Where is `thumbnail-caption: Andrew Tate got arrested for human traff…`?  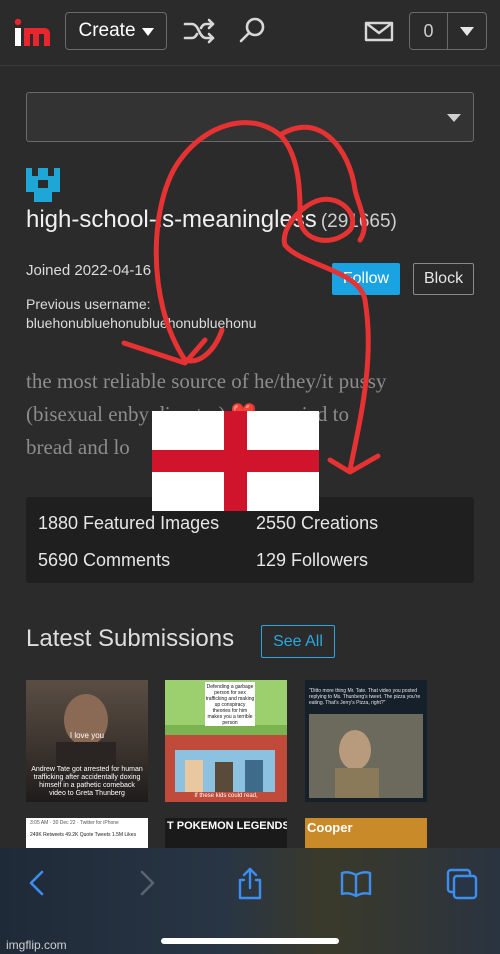 thumbnail-caption: Andrew Tate got arrested for human traff… is located at coordinates (87, 781).